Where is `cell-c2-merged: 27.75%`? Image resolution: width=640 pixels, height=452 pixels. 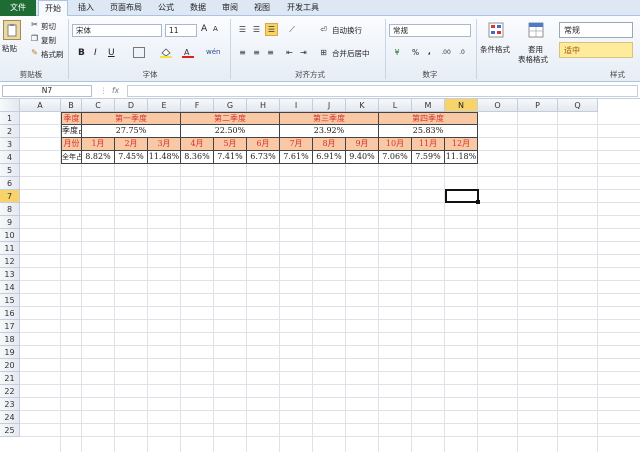 cell-c2-merged: 27.75% is located at coordinates (131, 131).